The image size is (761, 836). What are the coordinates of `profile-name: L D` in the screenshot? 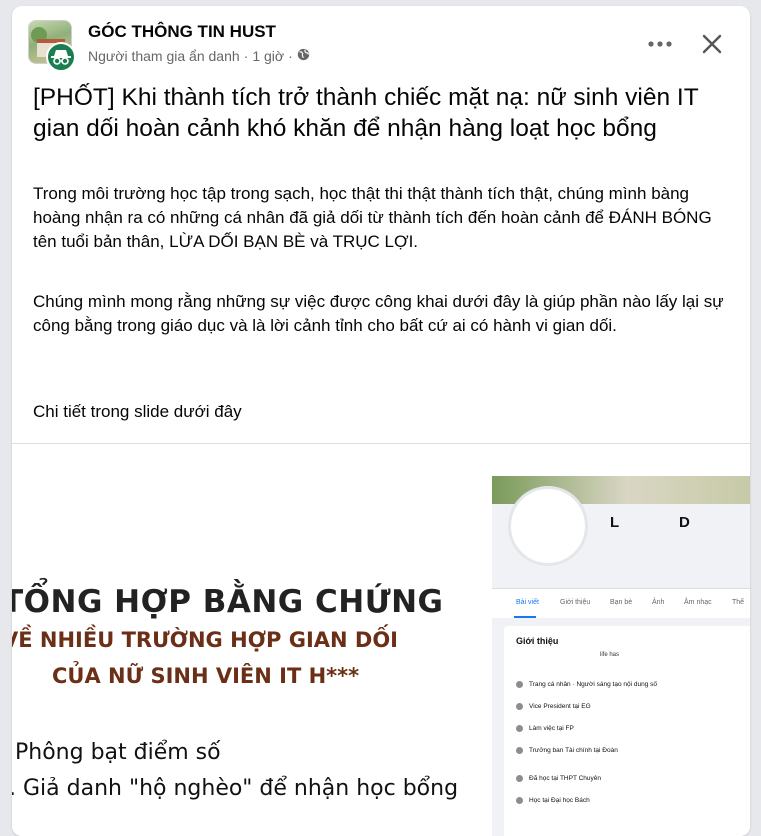 It's located at (664, 522).